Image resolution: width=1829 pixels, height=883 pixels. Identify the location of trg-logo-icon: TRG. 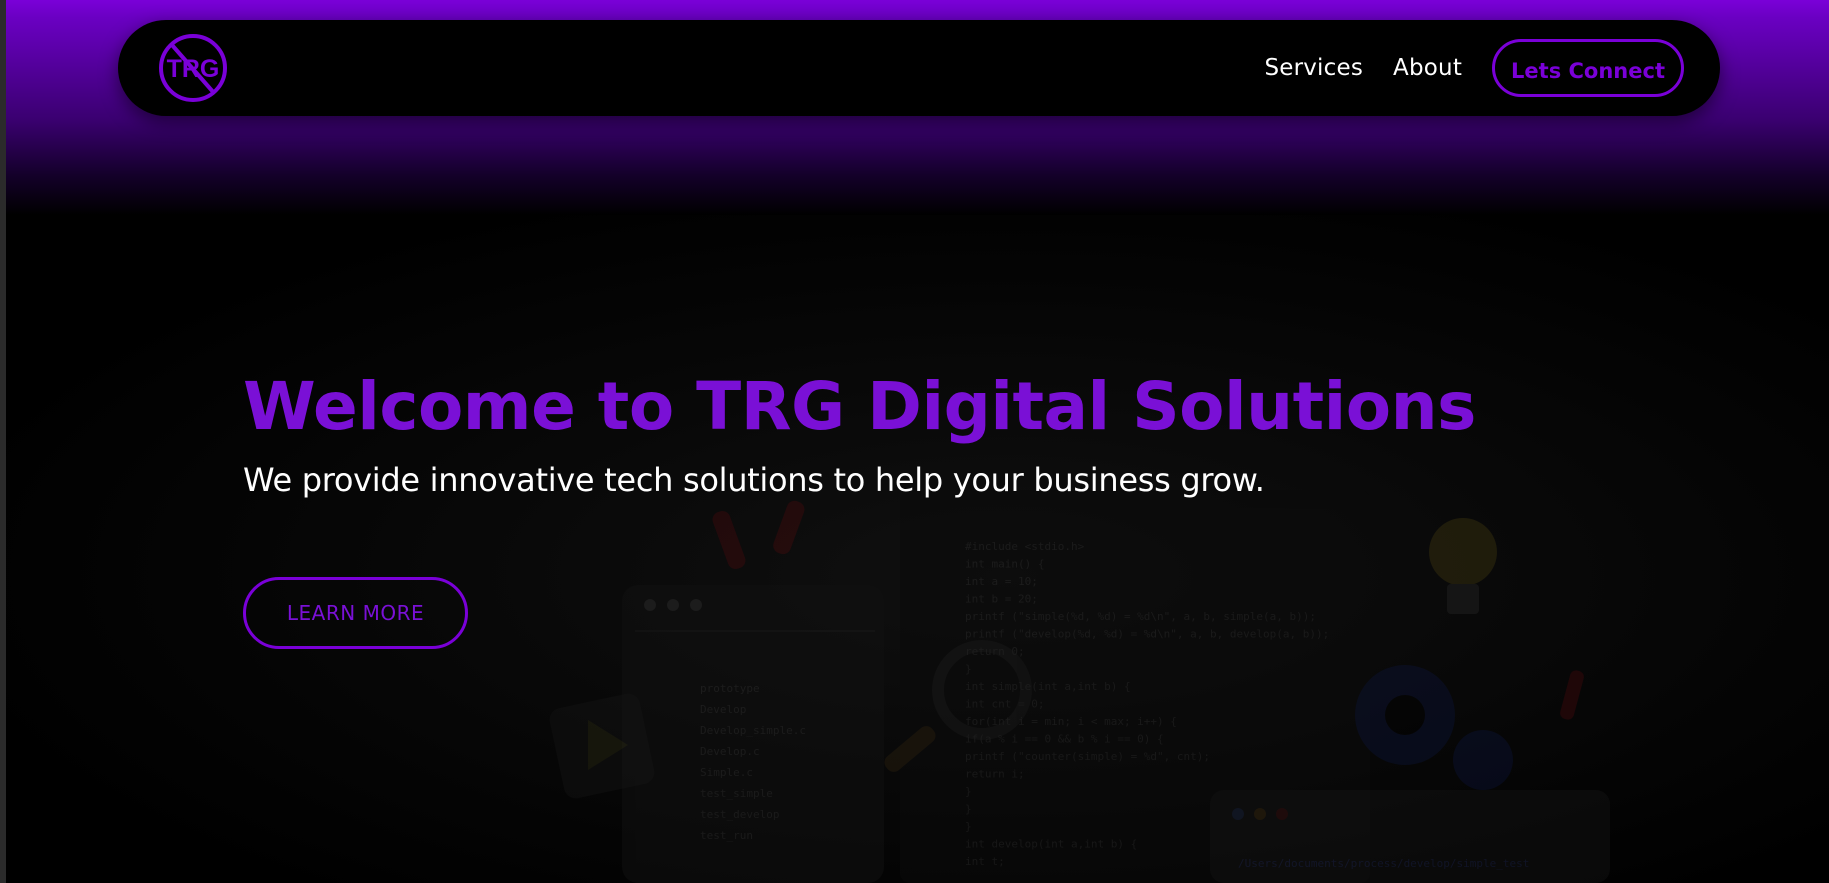
(193, 68).